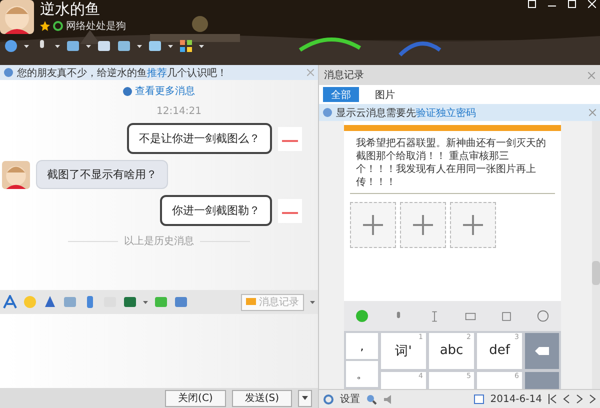 Image resolution: width=600 pixels, height=408 pixels. I want to click on backspace-key, so click(542, 350).